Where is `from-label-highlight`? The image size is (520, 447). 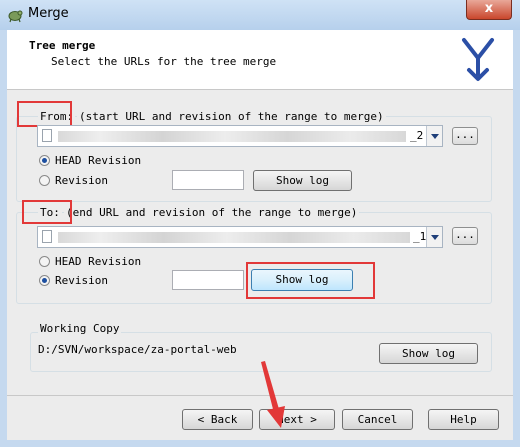
from-label-highlight is located at coordinates (44, 114).